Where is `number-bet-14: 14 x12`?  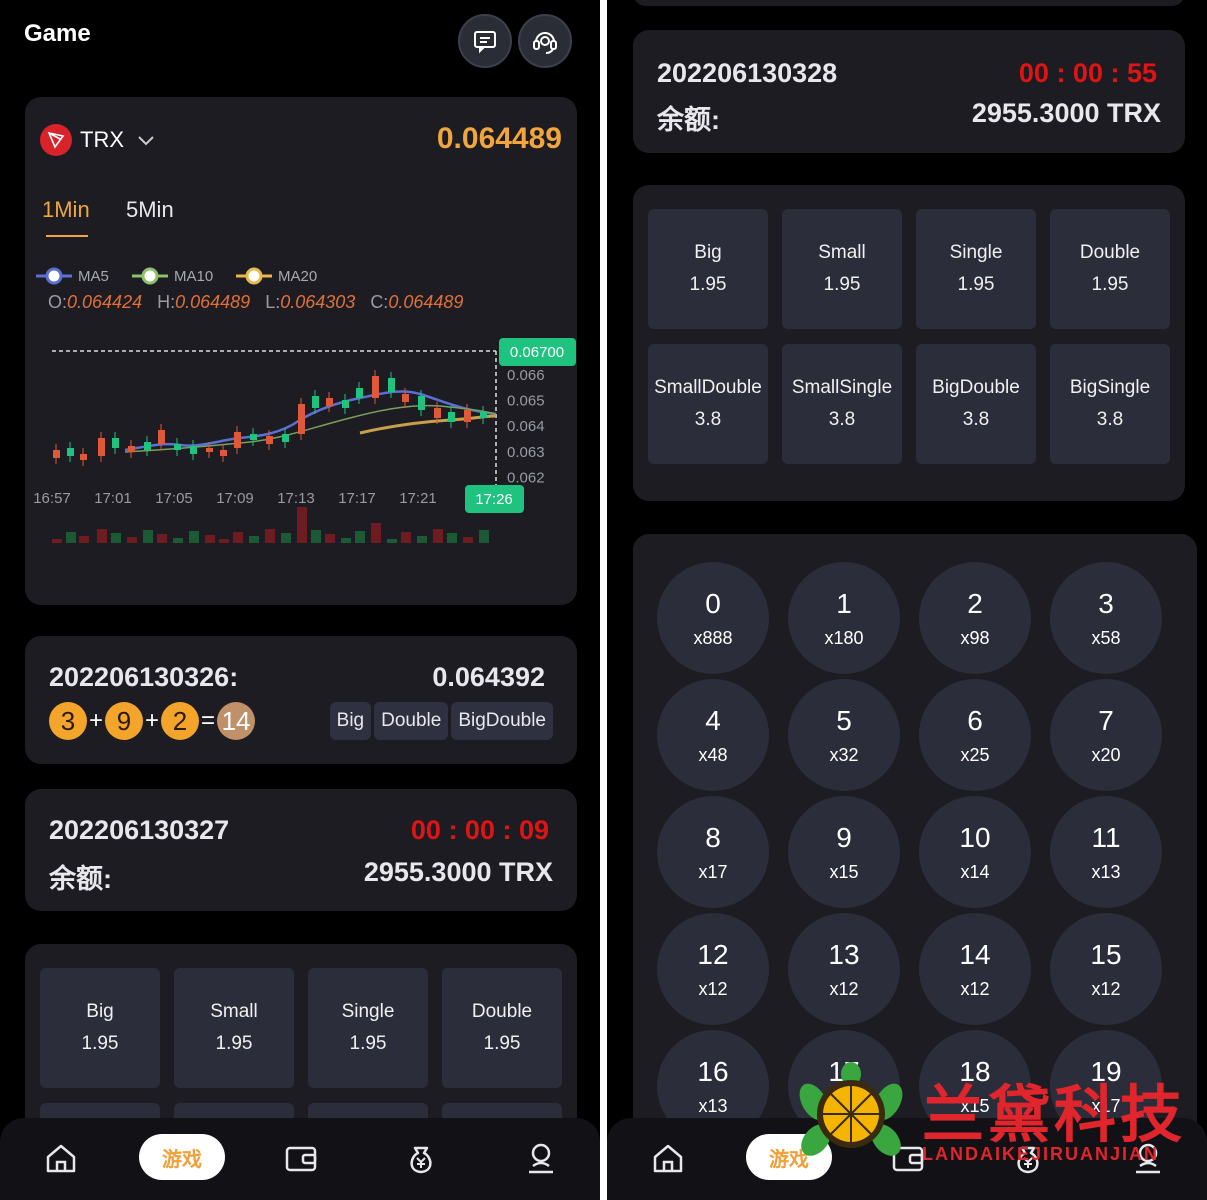
number-bet-14: 14 x12 is located at coordinates (975, 969).